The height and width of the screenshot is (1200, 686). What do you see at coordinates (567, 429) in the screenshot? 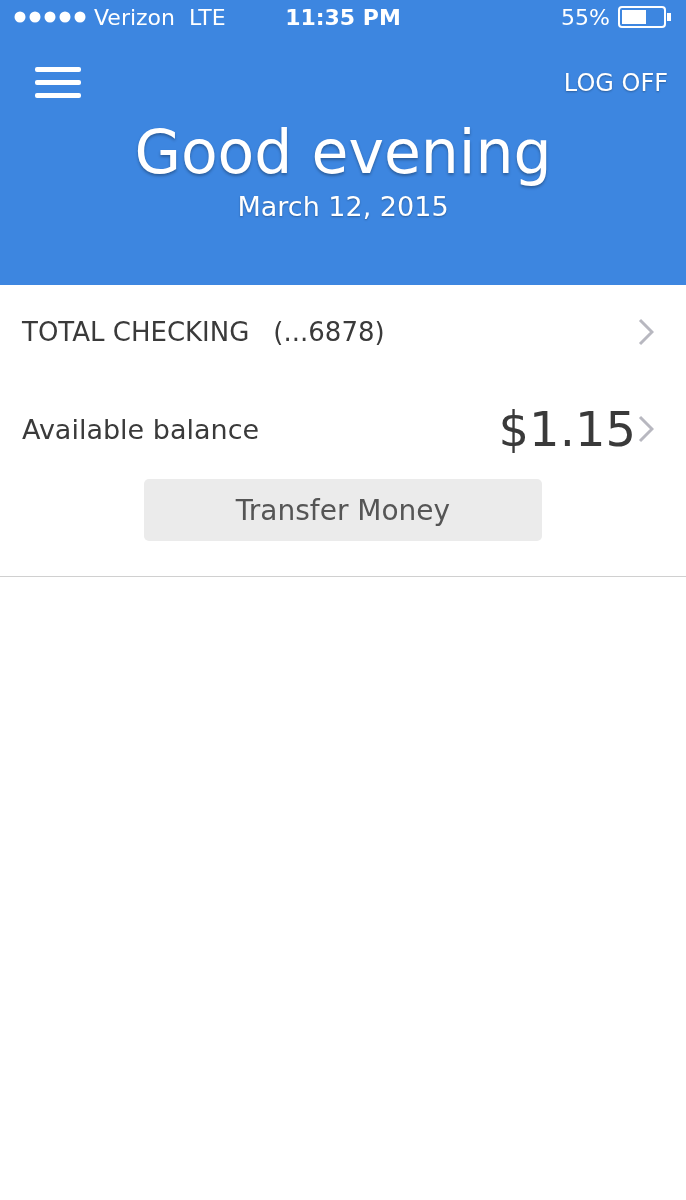
I see `balance-amount: $1.15` at bounding box center [567, 429].